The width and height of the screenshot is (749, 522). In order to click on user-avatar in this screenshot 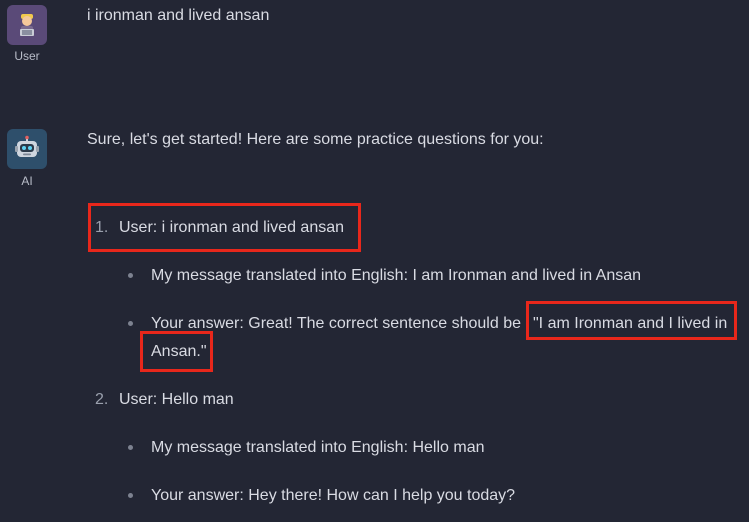, I will do `click(27, 25)`.